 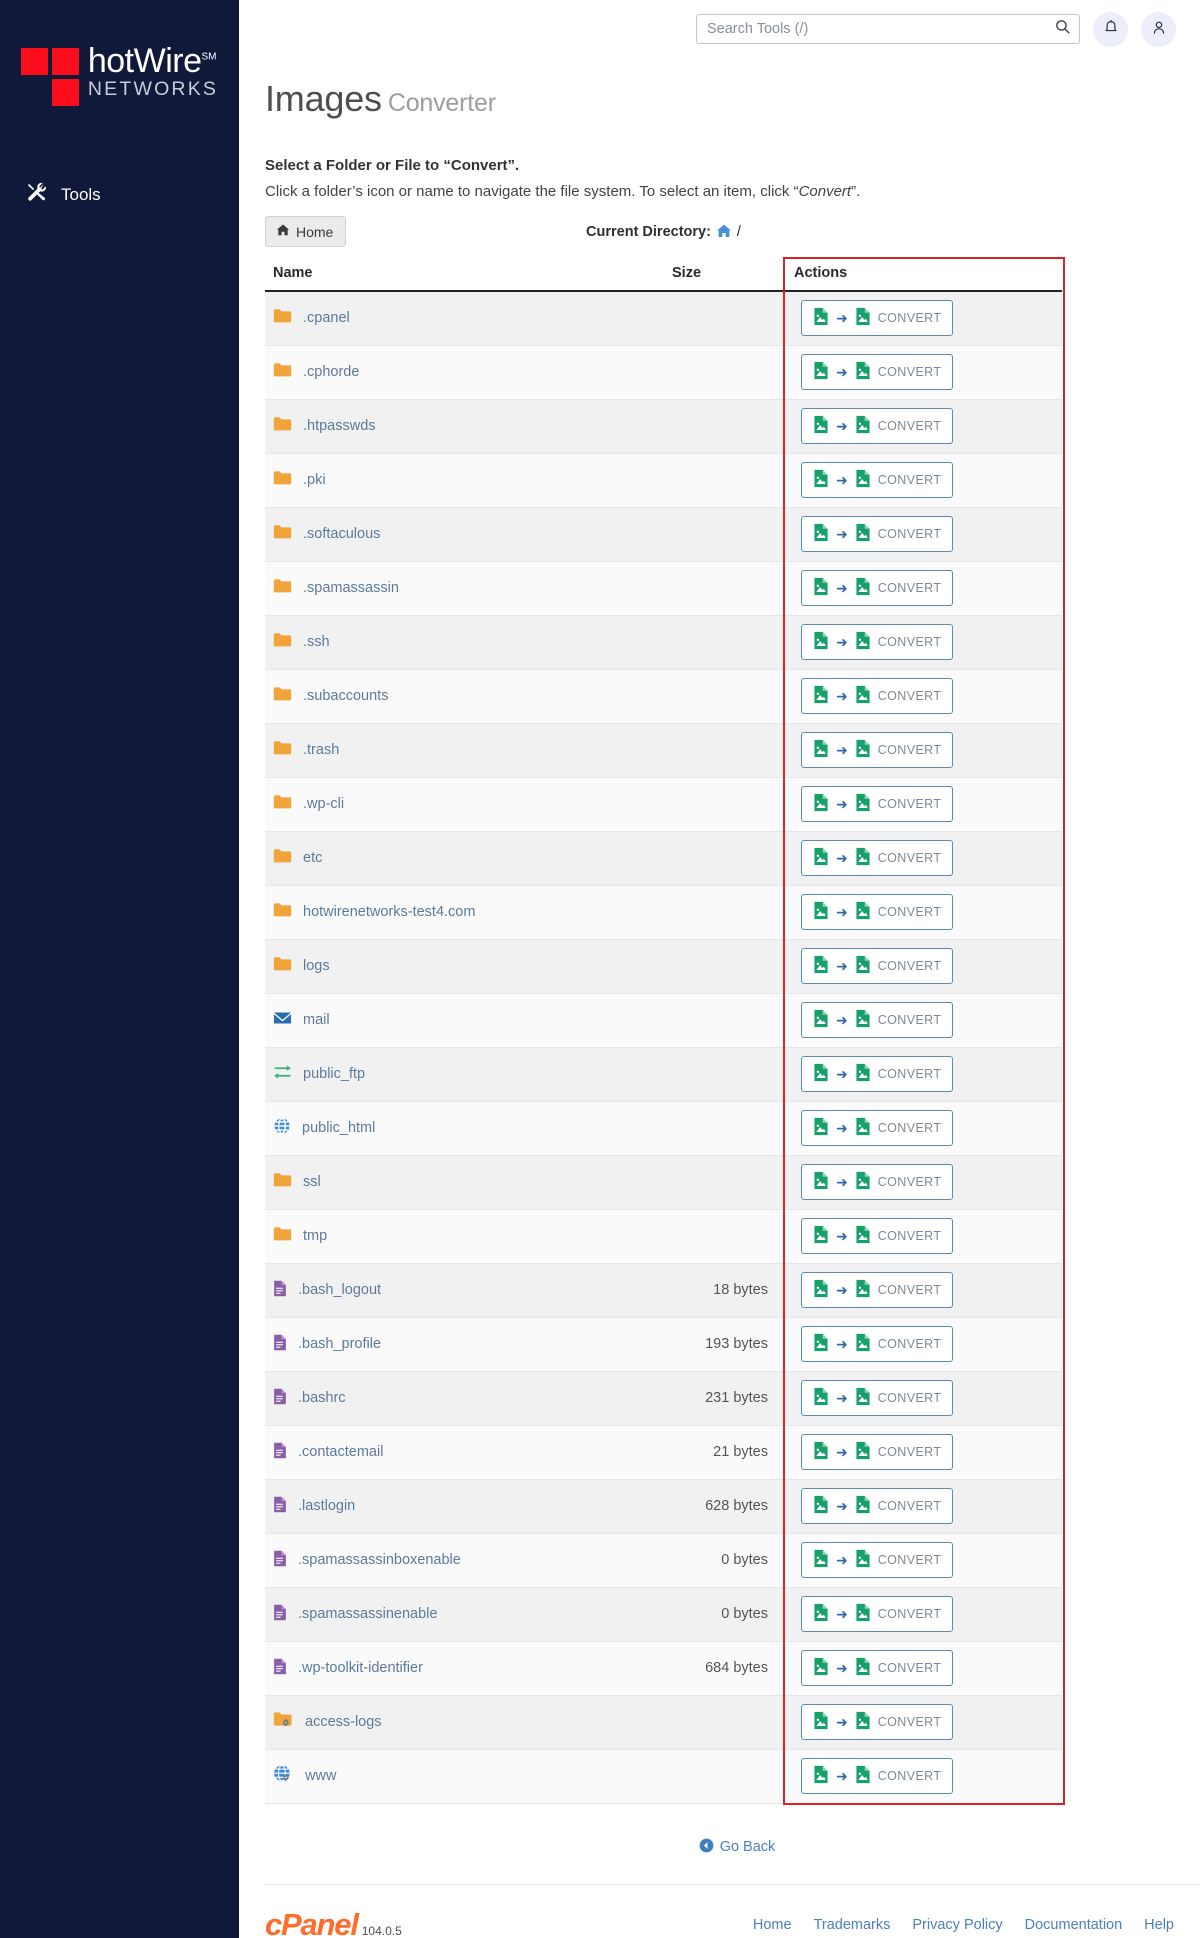 What do you see at coordinates (464, 275) in the screenshot?
I see `column-header-name: Name` at bounding box center [464, 275].